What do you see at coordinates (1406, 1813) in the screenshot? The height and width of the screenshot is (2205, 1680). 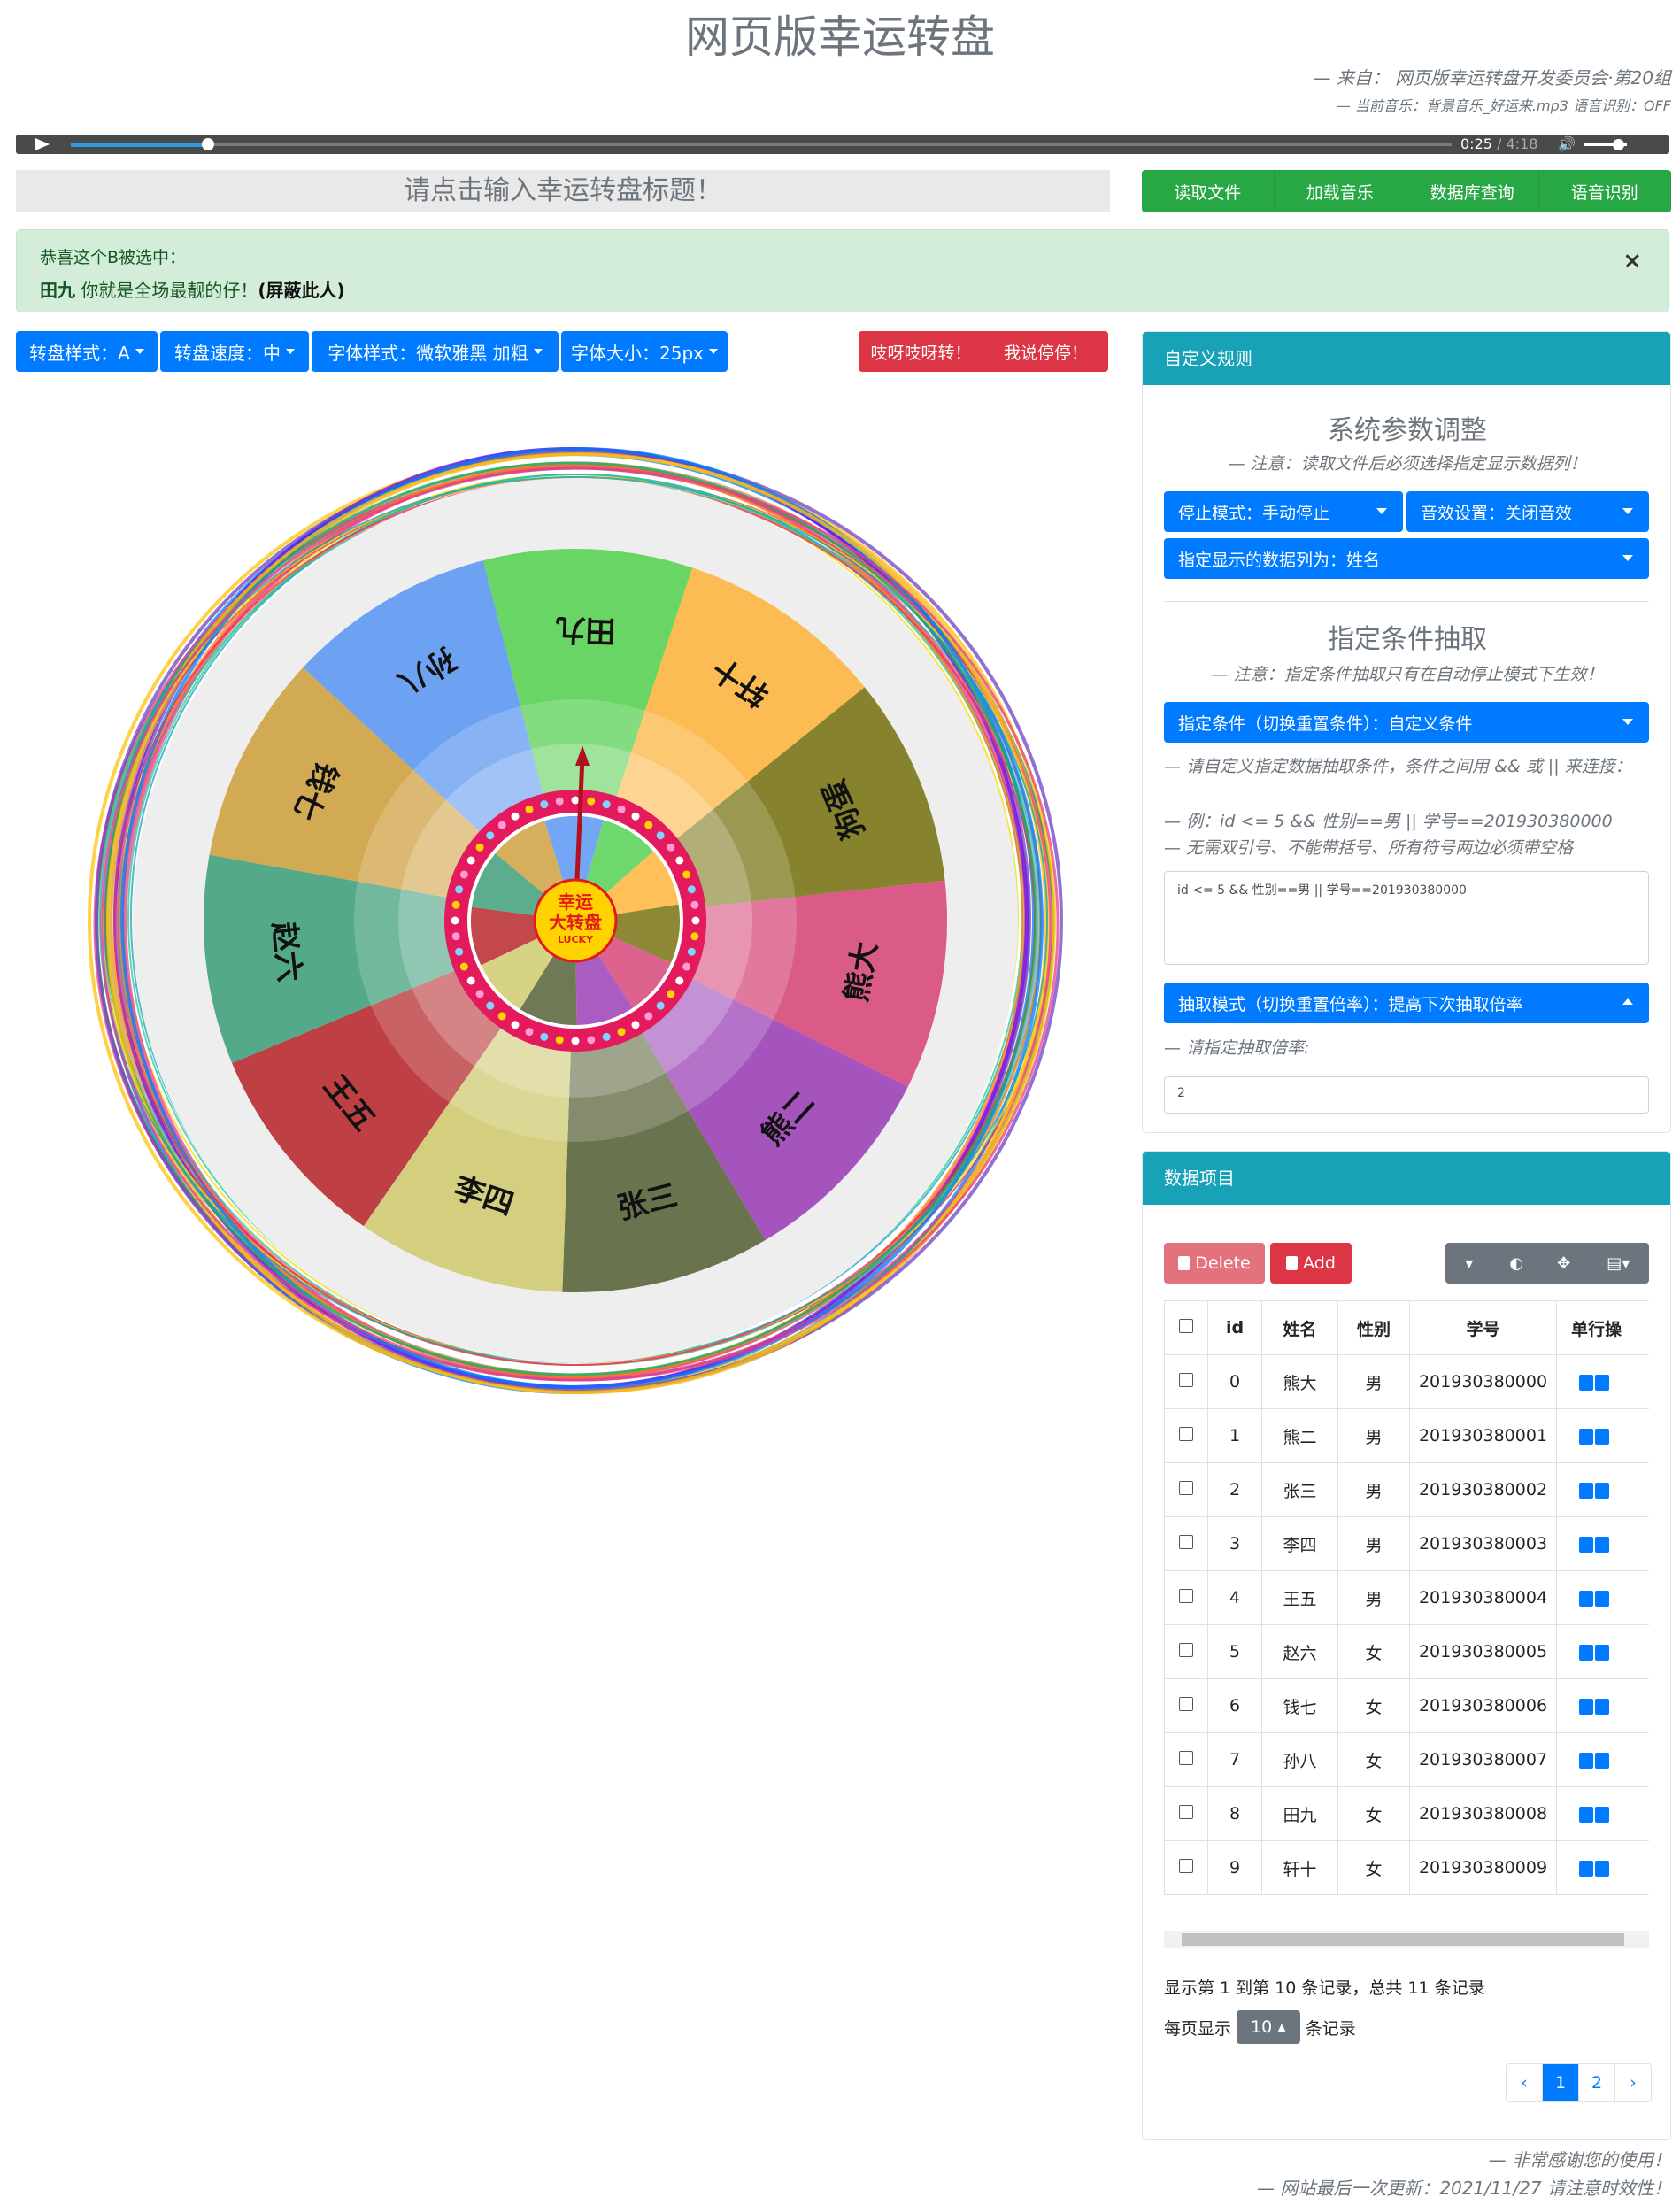 I see `table-row: 8 田九女 201930380008` at bounding box center [1406, 1813].